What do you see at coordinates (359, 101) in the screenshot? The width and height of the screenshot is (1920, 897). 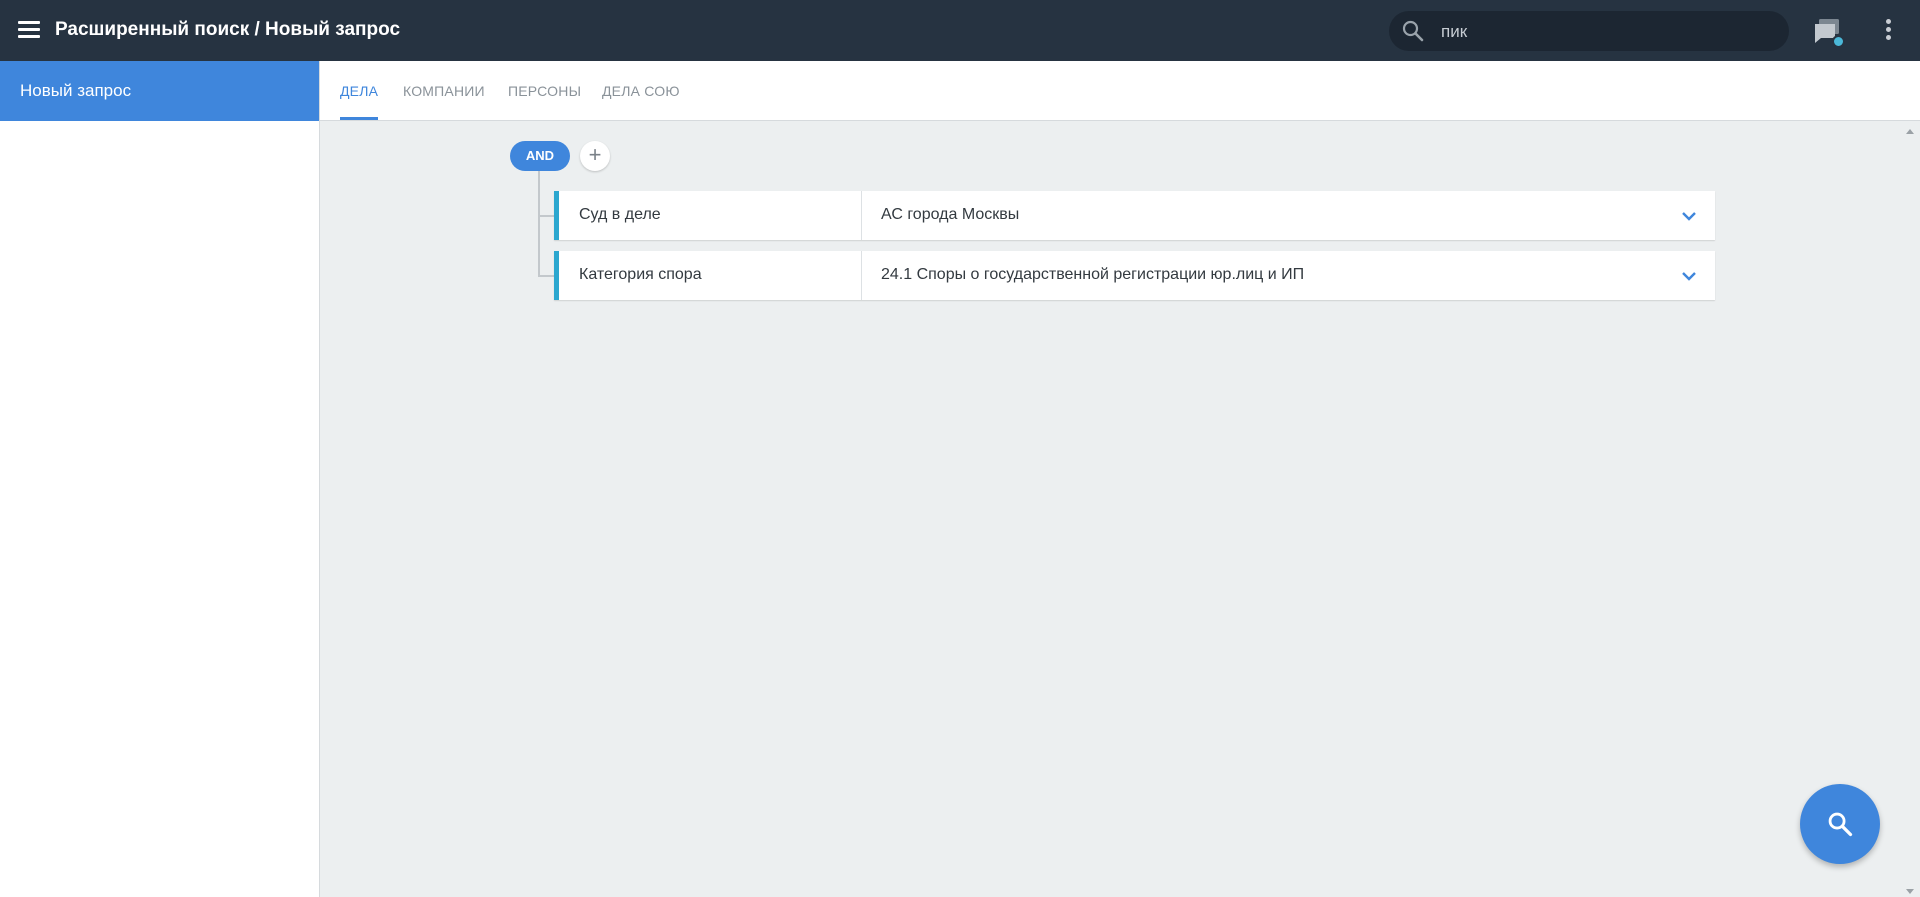 I see `tab-cases: ДЕЛА` at bounding box center [359, 101].